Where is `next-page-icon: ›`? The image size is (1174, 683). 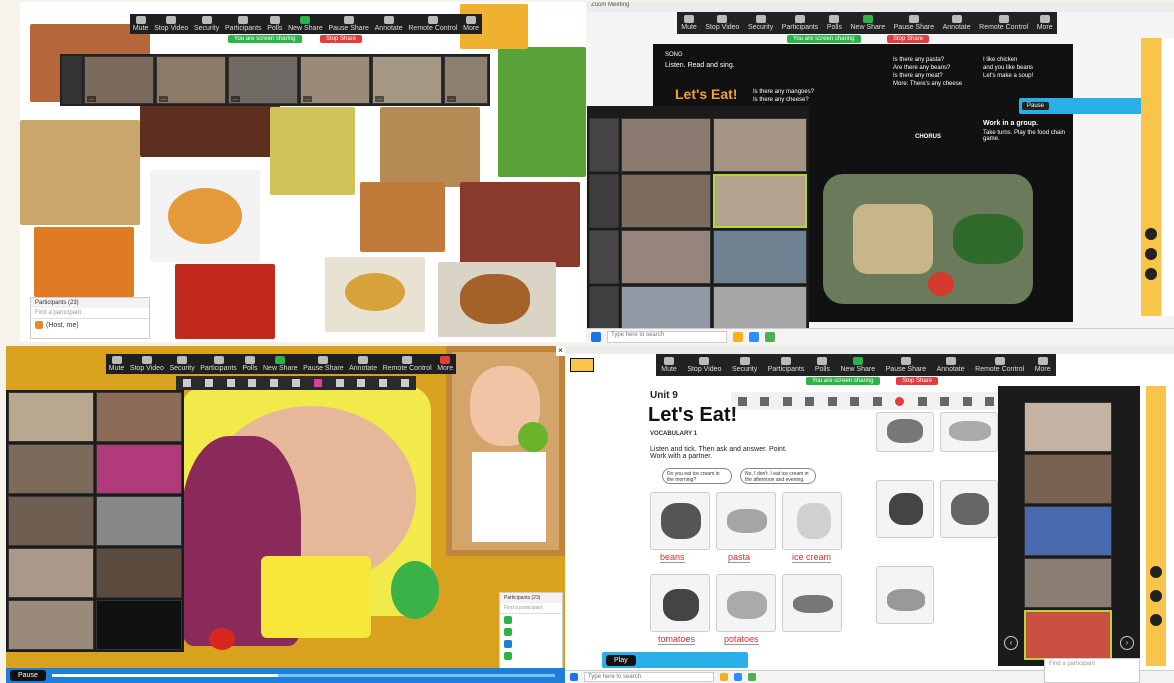 next-page-icon: › is located at coordinates (1127, 643).